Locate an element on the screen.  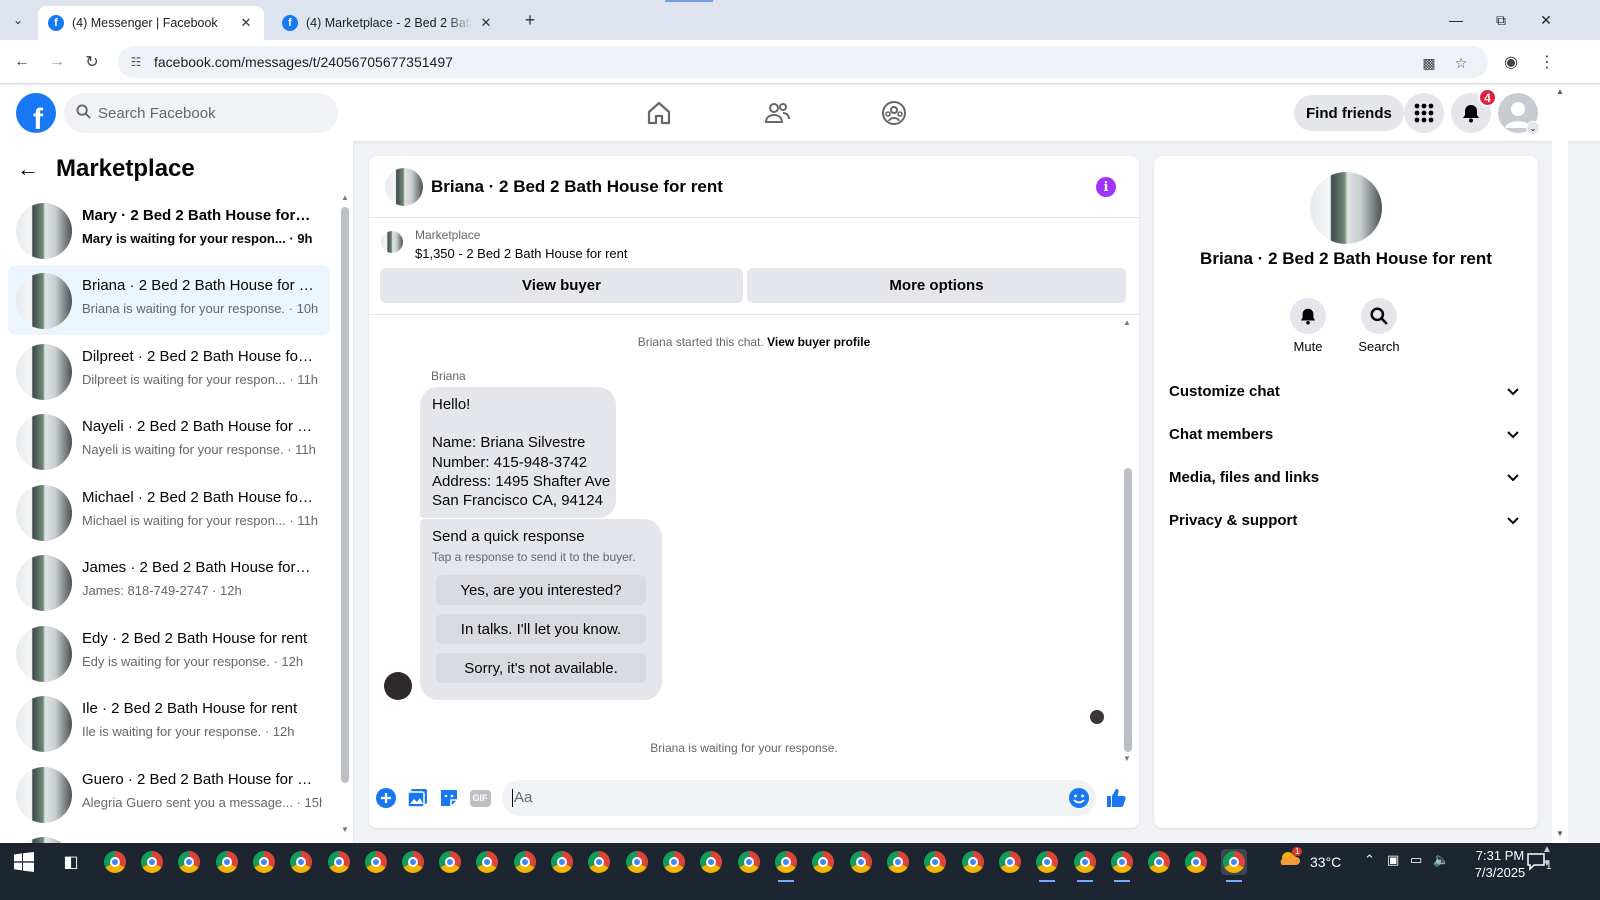
back-arrow-icon: ← is located at coordinates (28, 169).